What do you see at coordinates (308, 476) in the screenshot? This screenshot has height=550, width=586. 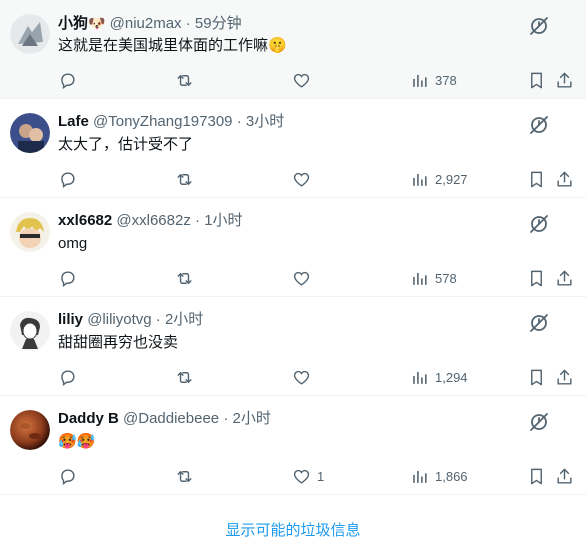 I see `like-button: 1` at bounding box center [308, 476].